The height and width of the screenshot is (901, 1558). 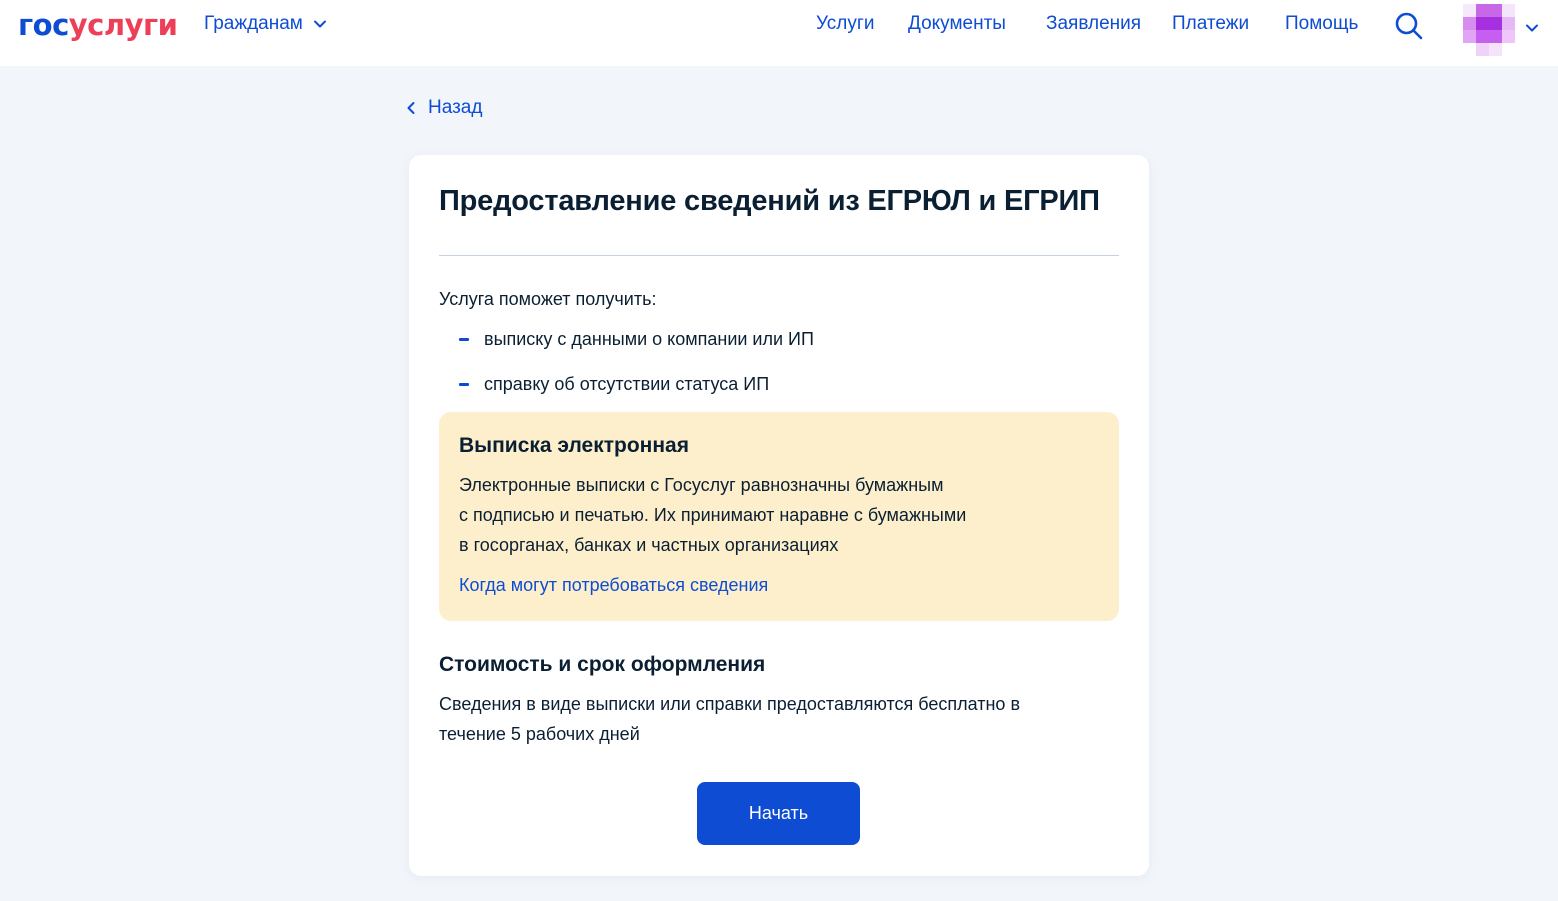 I want to click on list-item: справку об отсутствии статуса ИП, so click(x=614, y=384).